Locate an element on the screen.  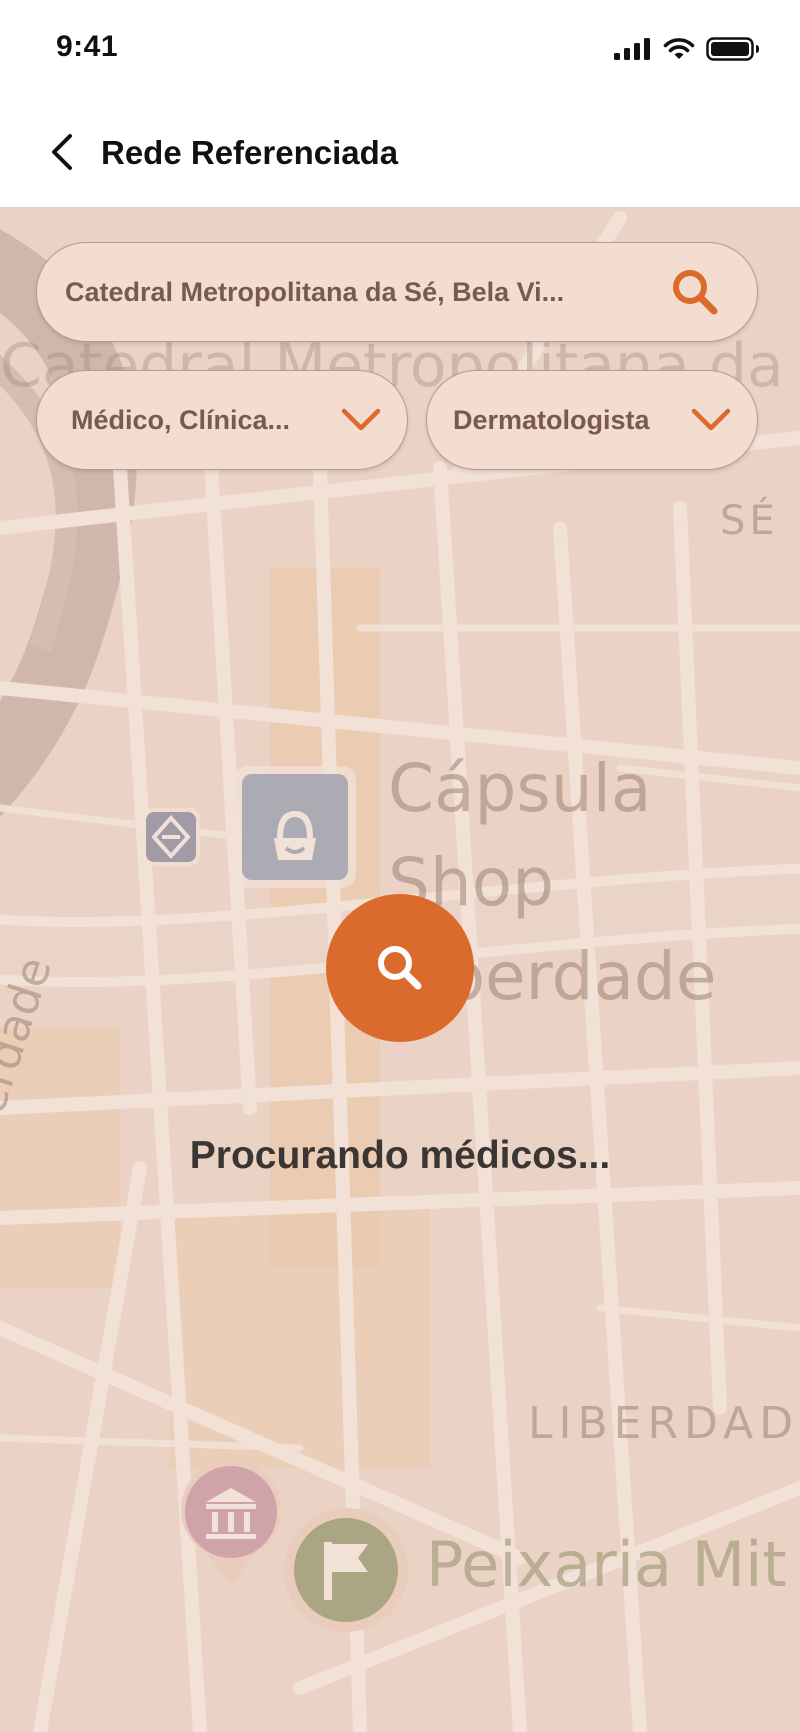
loading-indicator is located at coordinates (400, 968).